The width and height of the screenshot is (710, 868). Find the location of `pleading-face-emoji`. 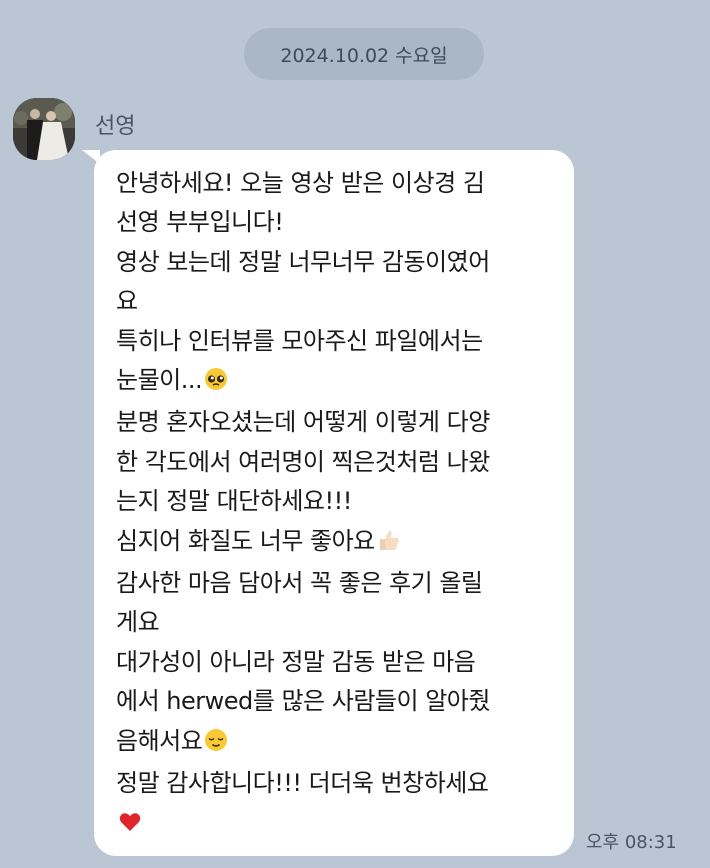

pleading-face-emoji is located at coordinates (216, 383).